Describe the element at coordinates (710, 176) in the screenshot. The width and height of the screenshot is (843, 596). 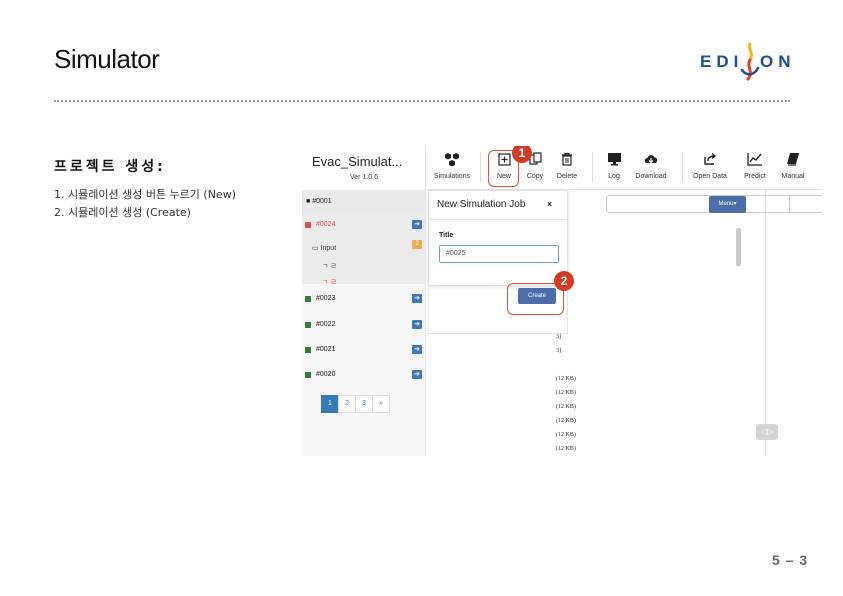
I see `toolbar-label: Open Data` at that location.